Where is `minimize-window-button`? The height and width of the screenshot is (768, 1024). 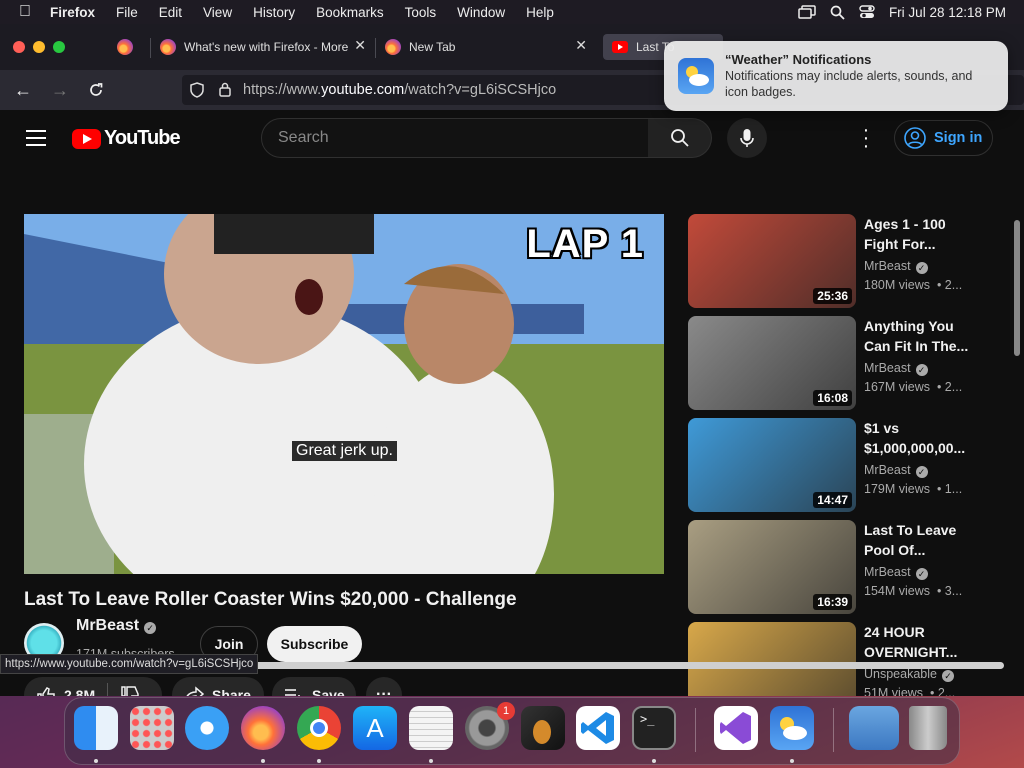
minimize-window-button is located at coordinates (39, 47).